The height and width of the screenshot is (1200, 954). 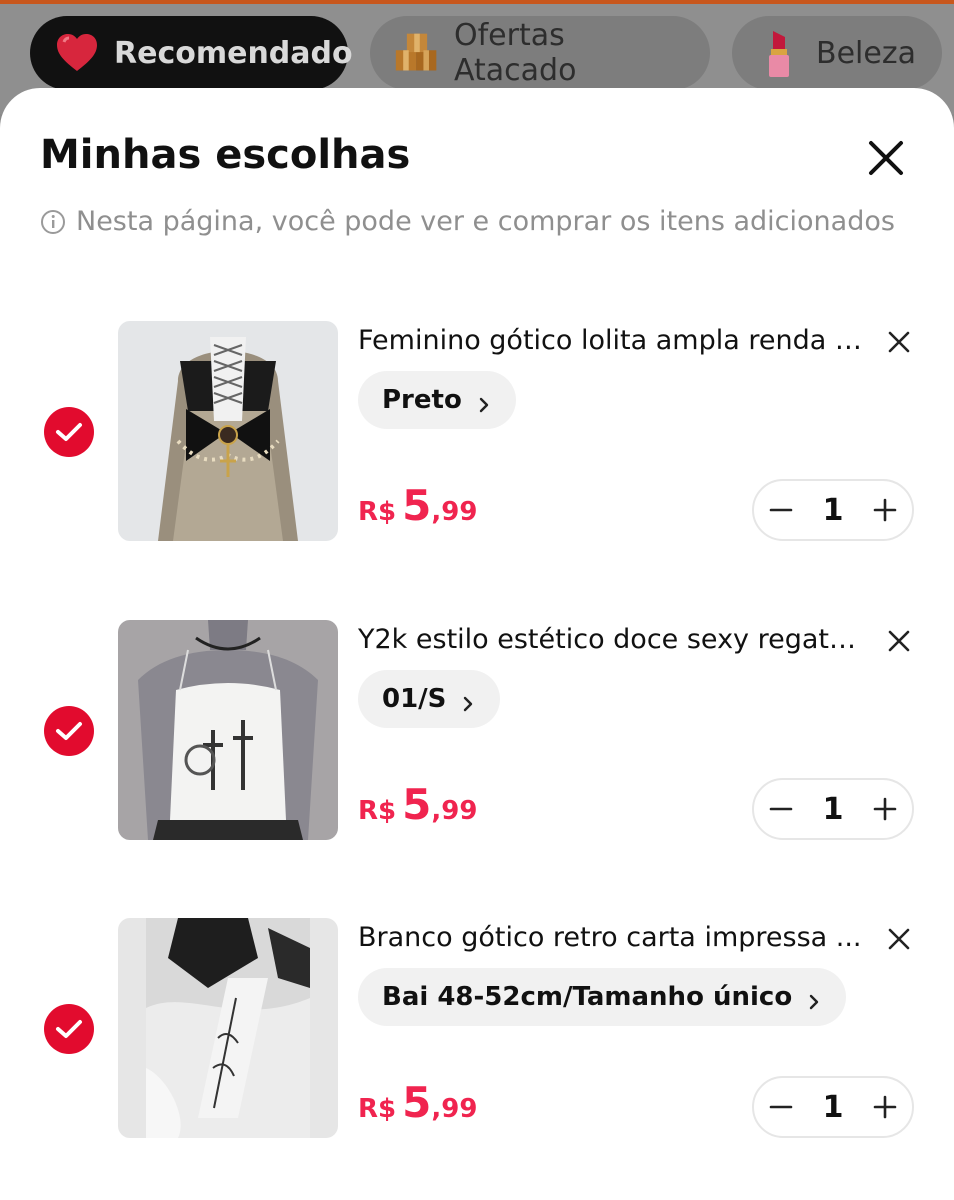 What do you see at coordinates (77, 53) in the screenshot?
I see `heart-icon` at bounding box center [77, 53].